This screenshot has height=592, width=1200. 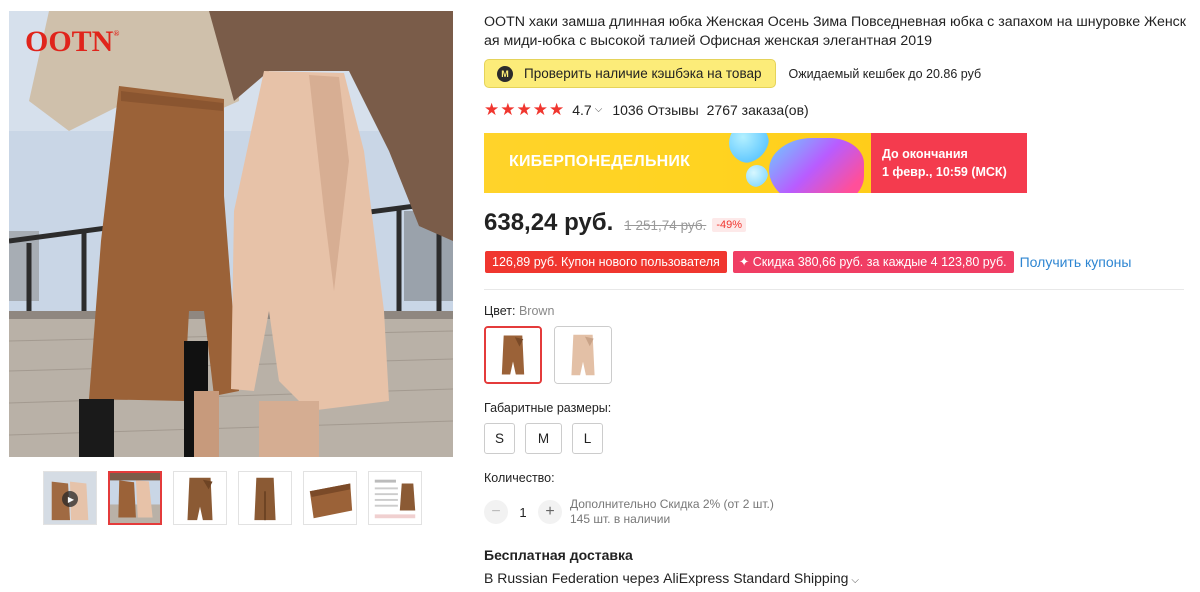 I want to click on star-rating: ★ ★ ★ ★ ★, so click(x=524, y=109).